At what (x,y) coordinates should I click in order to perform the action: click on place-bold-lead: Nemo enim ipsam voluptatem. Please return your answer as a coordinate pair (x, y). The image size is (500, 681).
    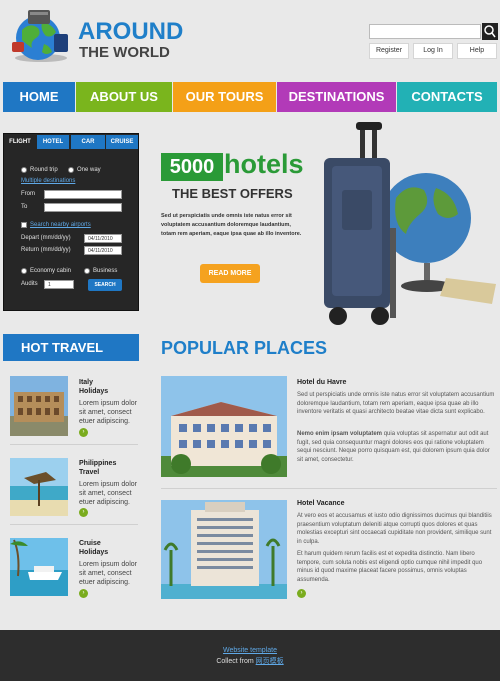
    Looking at the image, I should click on (340, 434).